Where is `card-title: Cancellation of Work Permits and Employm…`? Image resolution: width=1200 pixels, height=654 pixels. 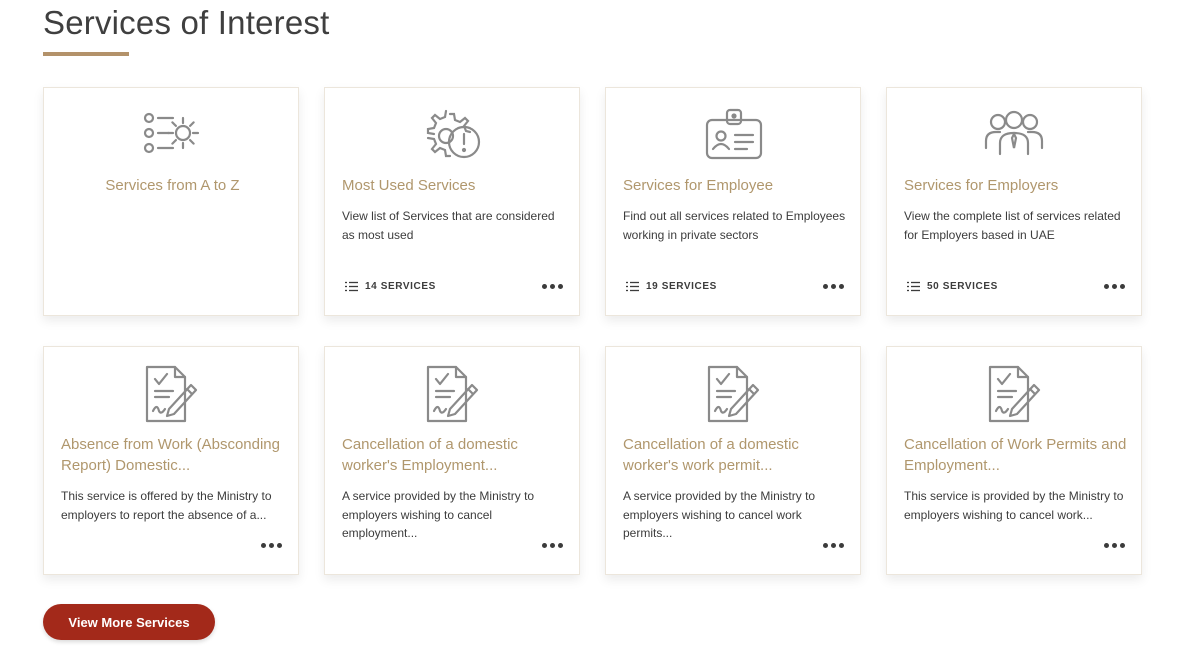 card-title: Cancellation of Work Permits and Employm… is located at coordinates (1015, 455).